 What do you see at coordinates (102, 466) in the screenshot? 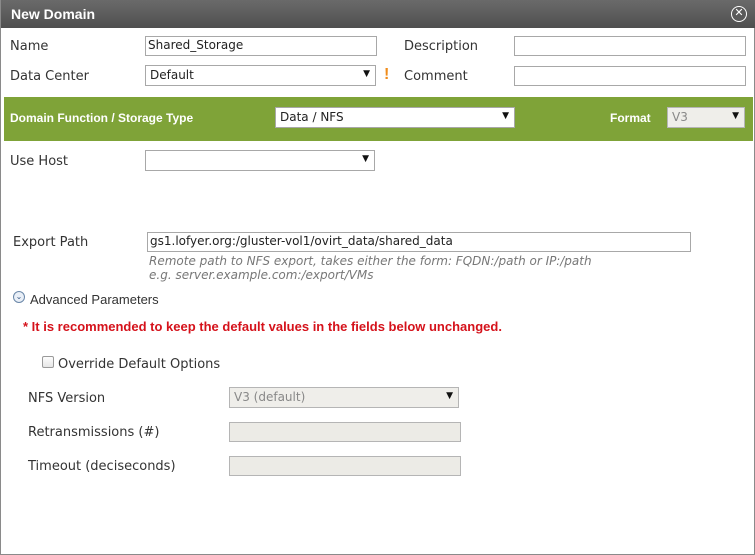
I see `timeout-label: Timeout (deciseconds)` at bounding box center [102, 466].